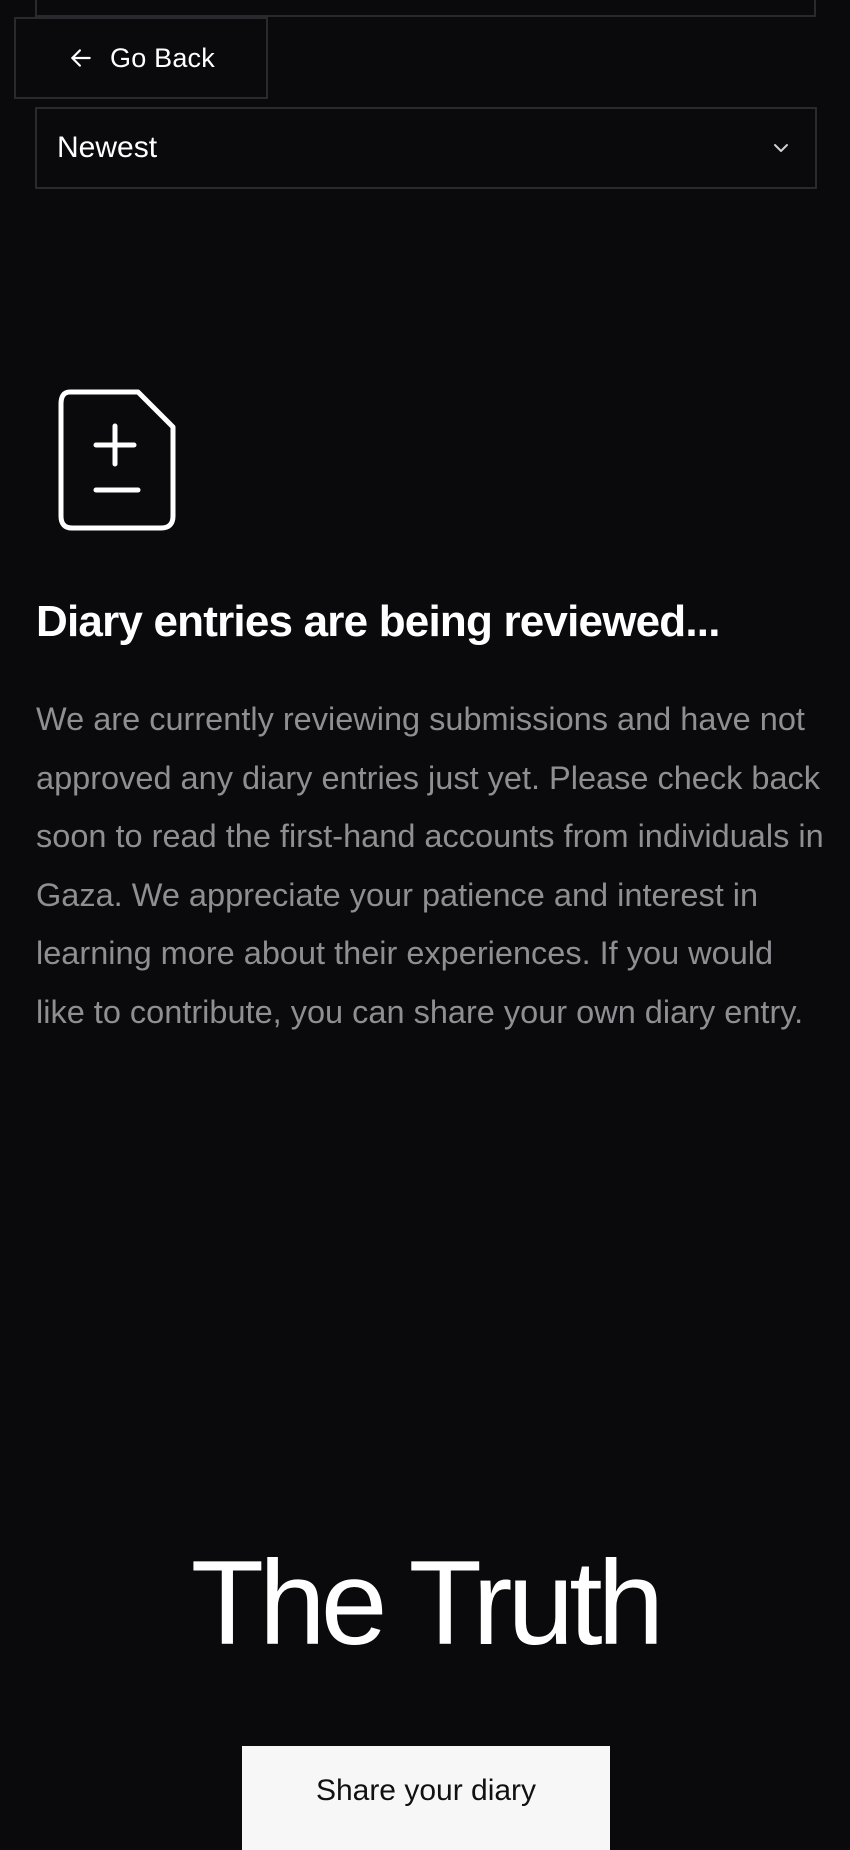 Image resolution: width=850 pixels, height=1850 pixels. What do you see at coordinates (426, 1798) in the screenshot?
I see `share-diary-button: Share your diary` at bounding box center [426, 1798].